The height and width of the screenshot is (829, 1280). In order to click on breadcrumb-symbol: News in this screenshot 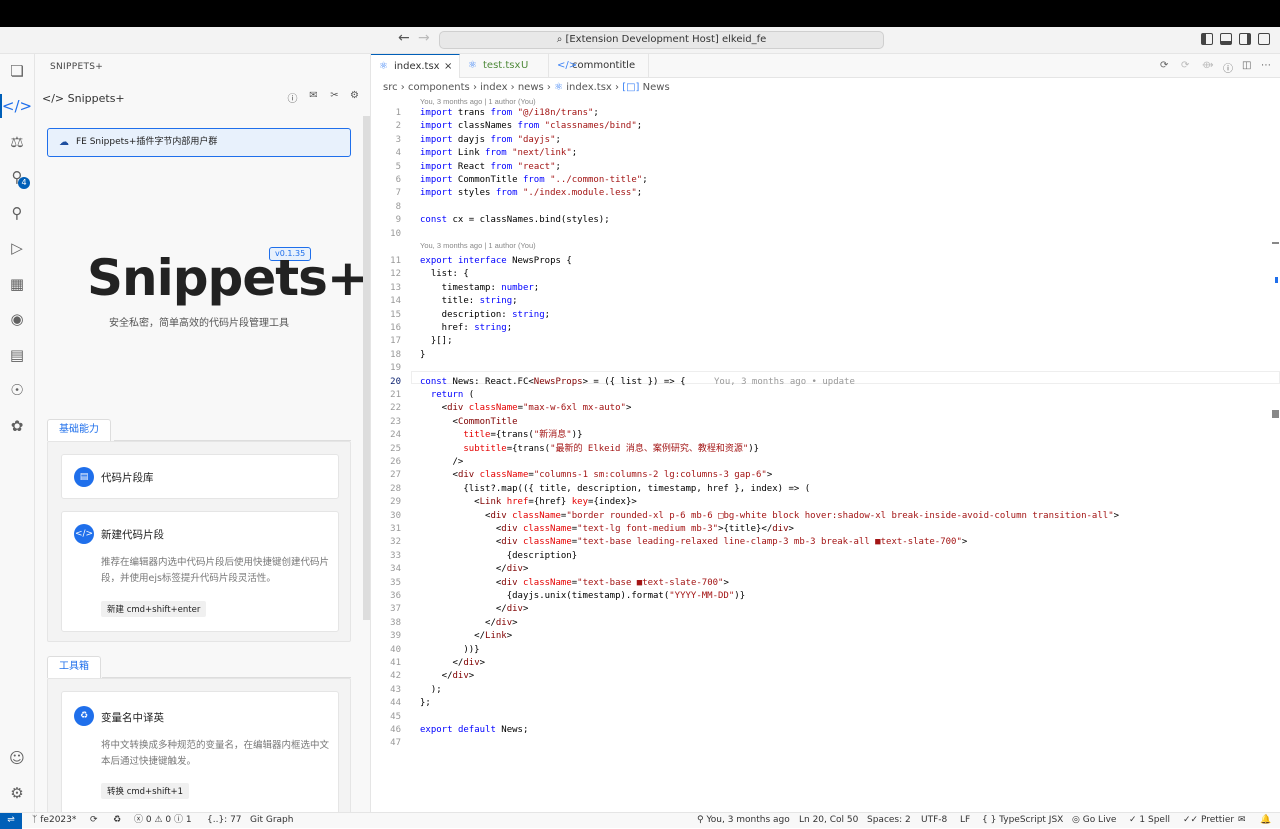, I will do `click(656, 87)`.